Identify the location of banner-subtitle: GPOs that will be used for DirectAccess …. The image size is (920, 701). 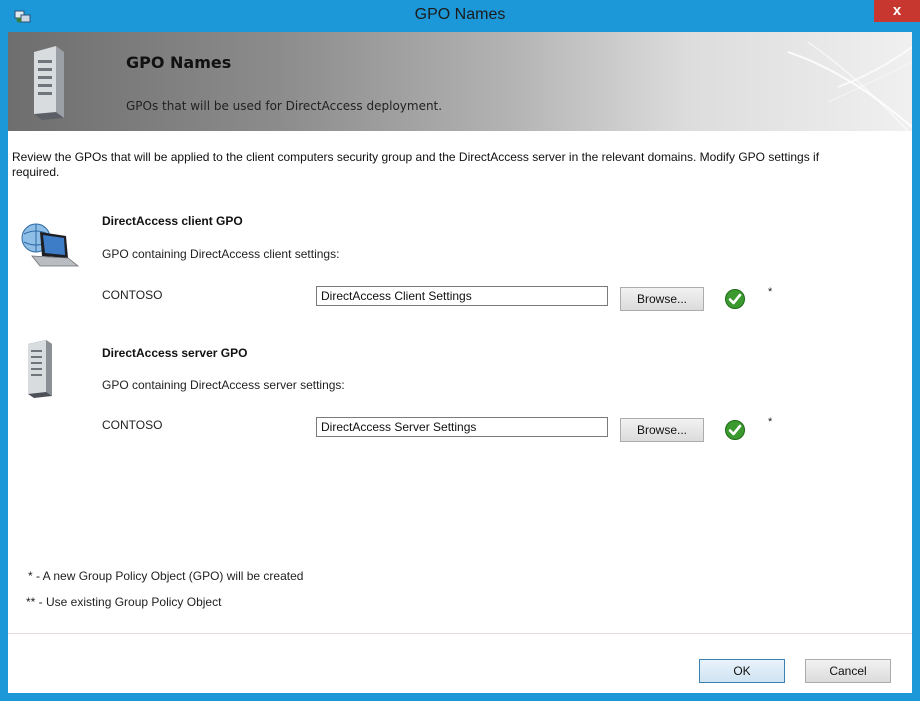
(284, 106).